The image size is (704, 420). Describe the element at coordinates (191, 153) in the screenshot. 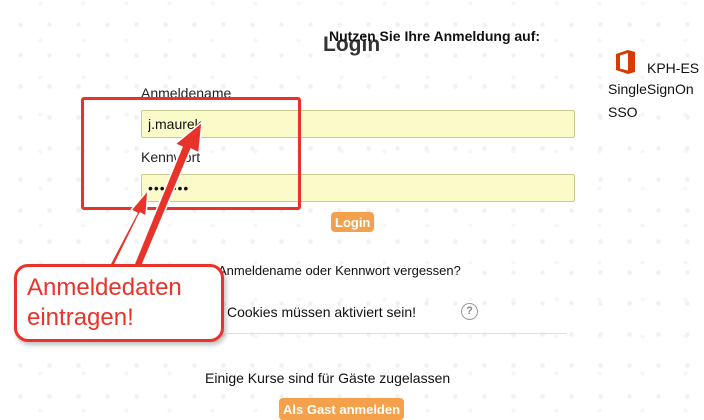

I see `annotation-highlight-box` at that location.